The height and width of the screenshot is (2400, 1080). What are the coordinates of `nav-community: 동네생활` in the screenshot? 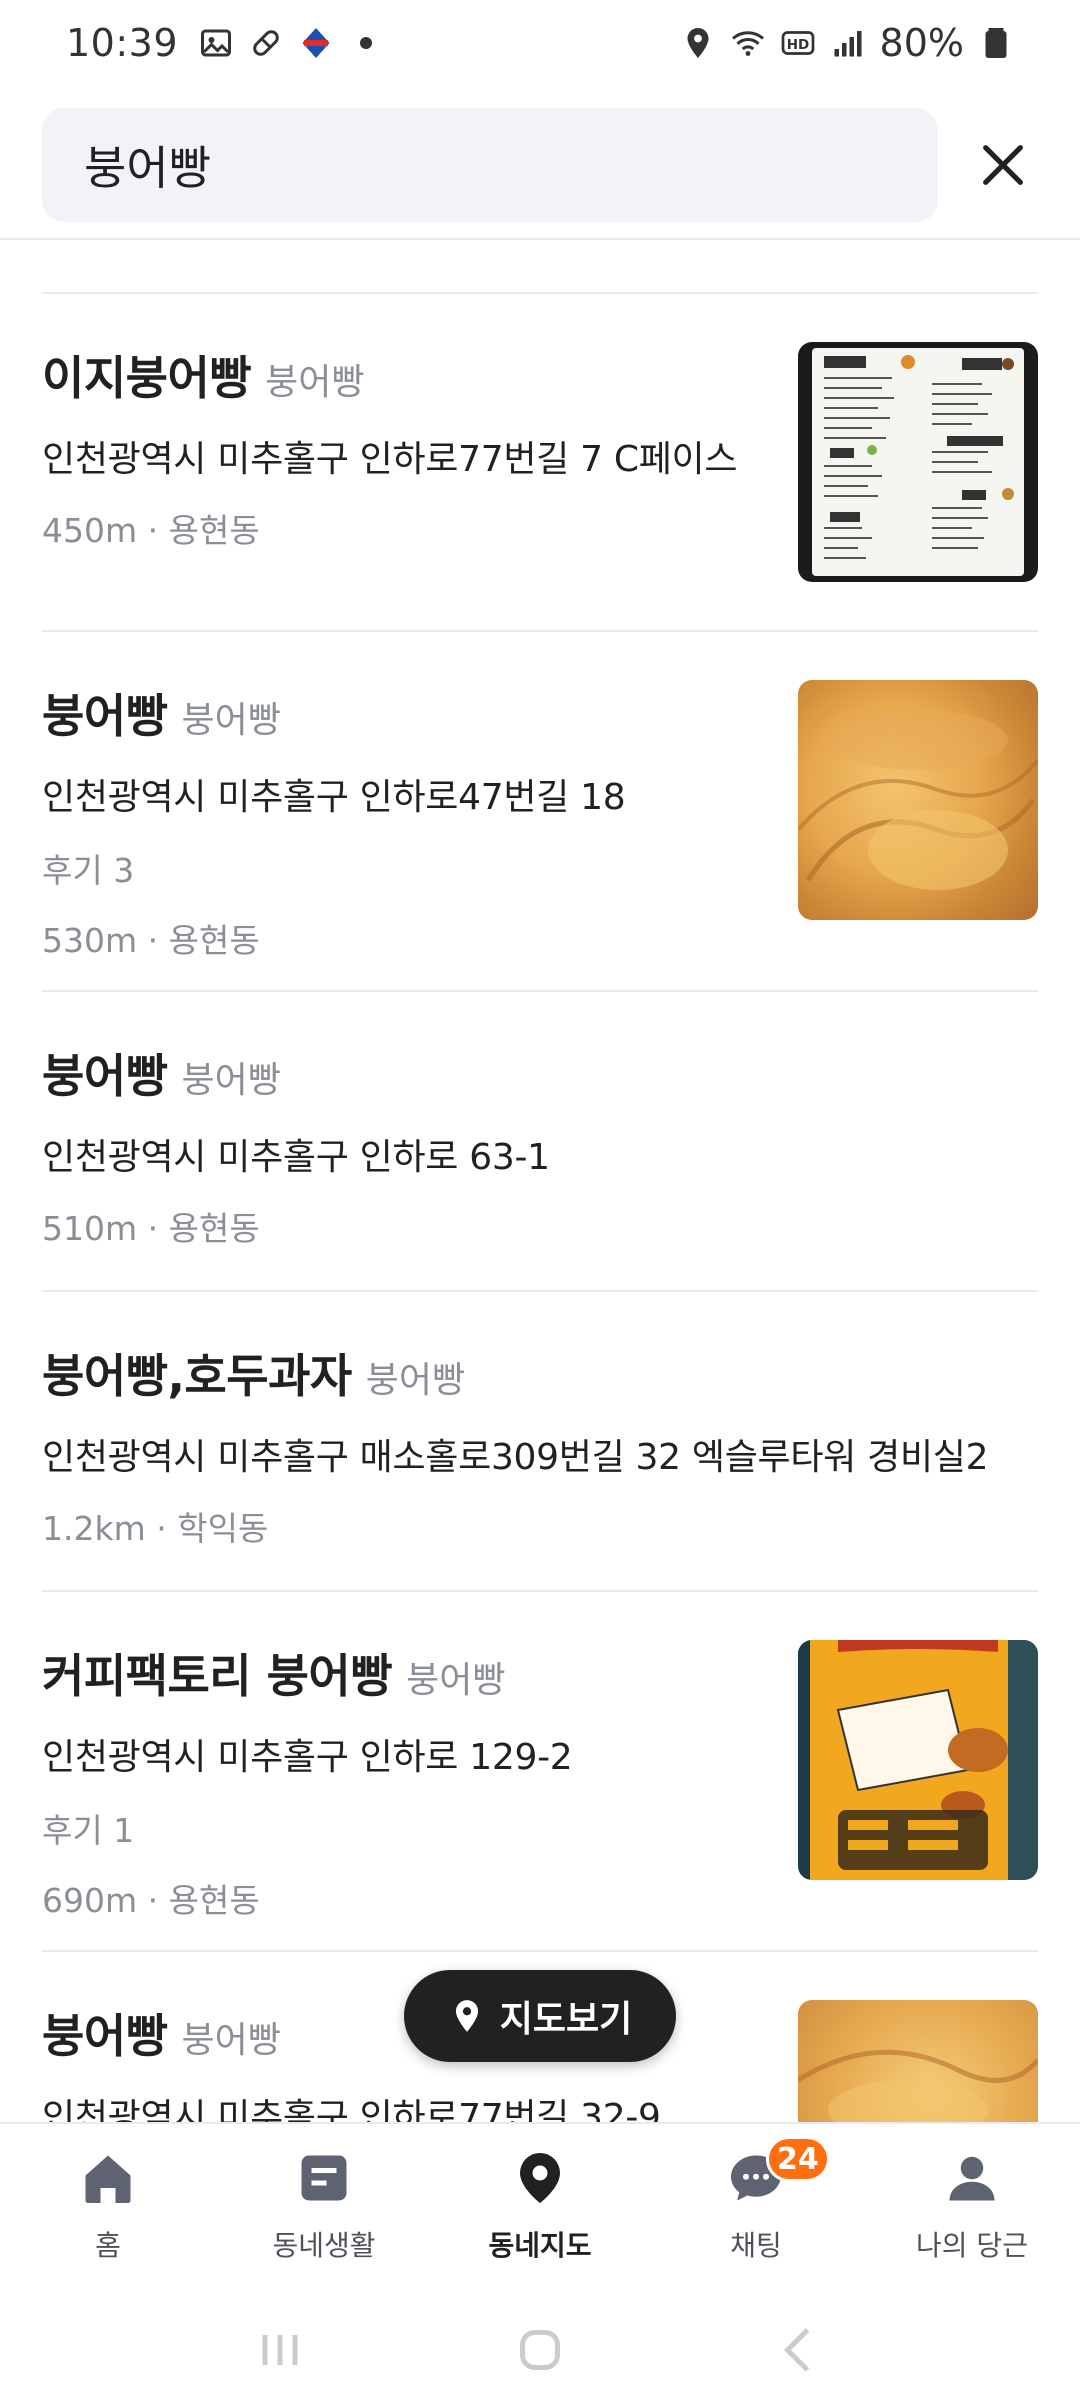 It's located at (324, 2212).